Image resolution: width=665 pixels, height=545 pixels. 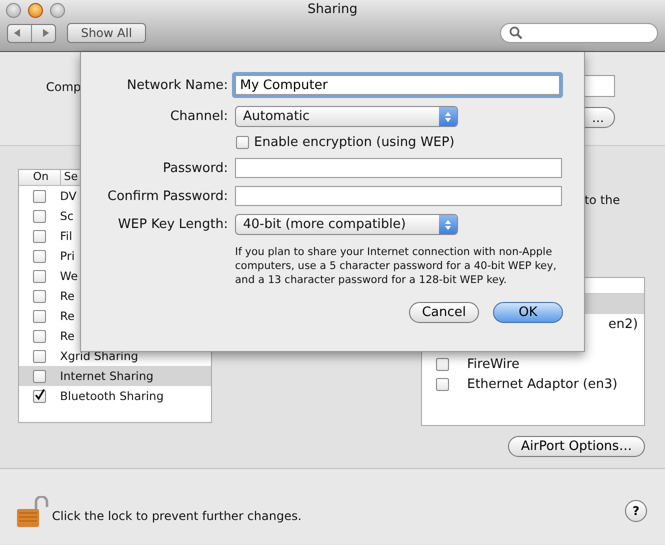 I want to click on port-name: Ethernet Adaptor (en3), so click(x=542, y=384).